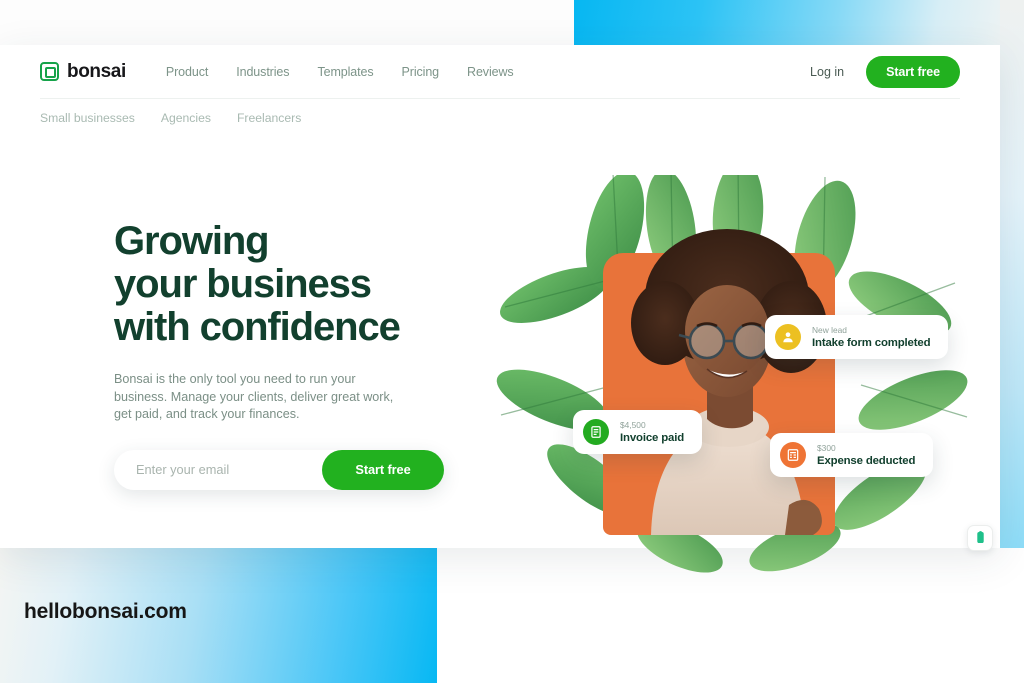 The width and height of the screenshot is (1024, 683). What do you see at coordinates (383, 469) in the screenshot?
I see `start-free-submit-button: Start free` at bounding box center [383, 469].